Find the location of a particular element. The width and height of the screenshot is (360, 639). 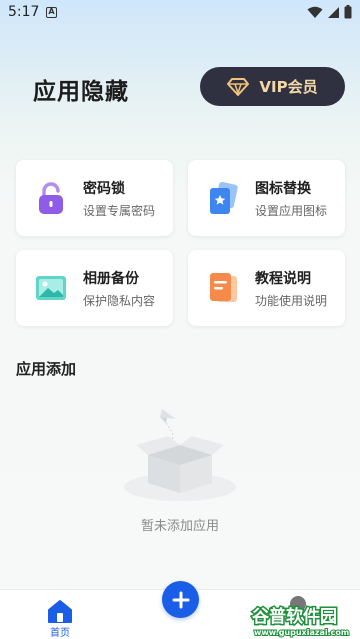

svg-text: 谷普软件园 is located at coordinates (294, 616).